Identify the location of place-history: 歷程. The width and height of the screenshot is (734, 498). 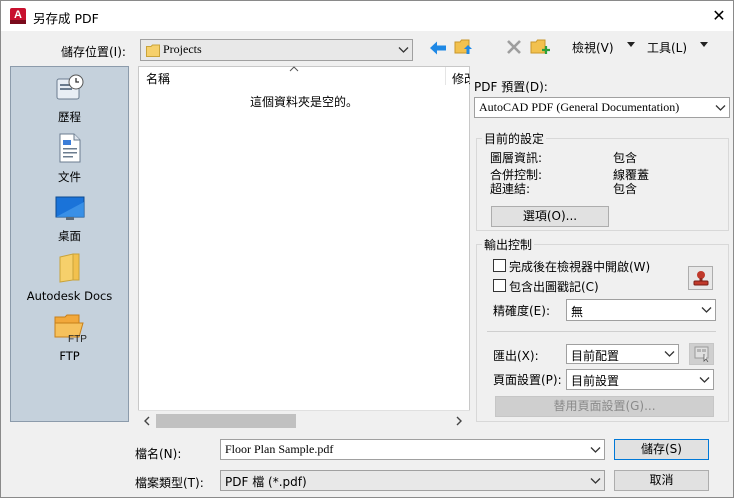
(69, 99).